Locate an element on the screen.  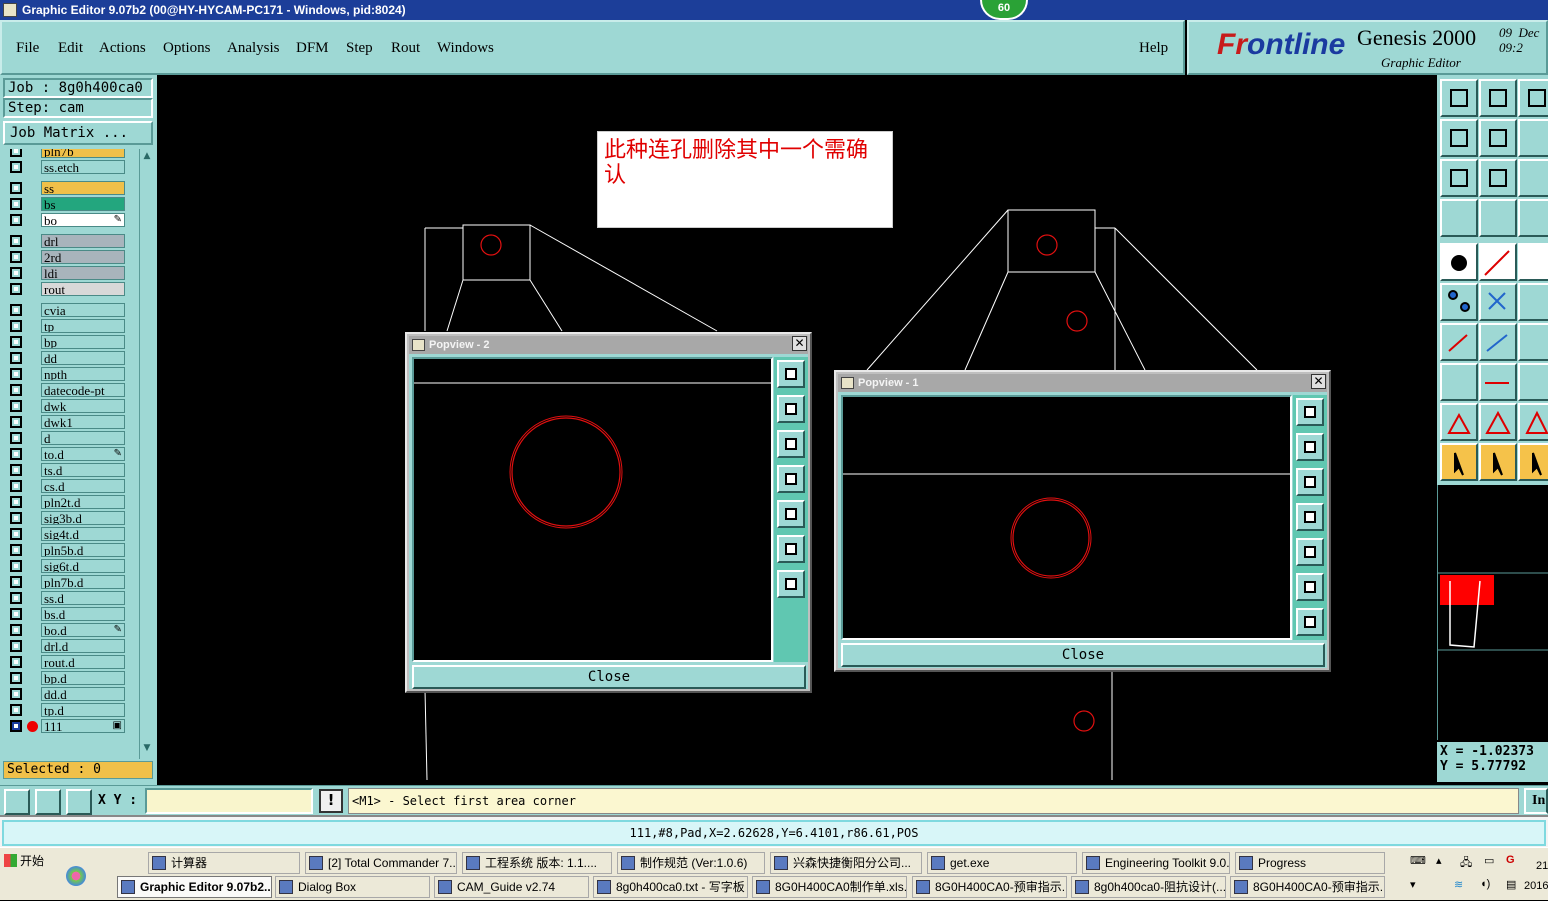
layer-row: bs.d is located at coordinates (67, 614).